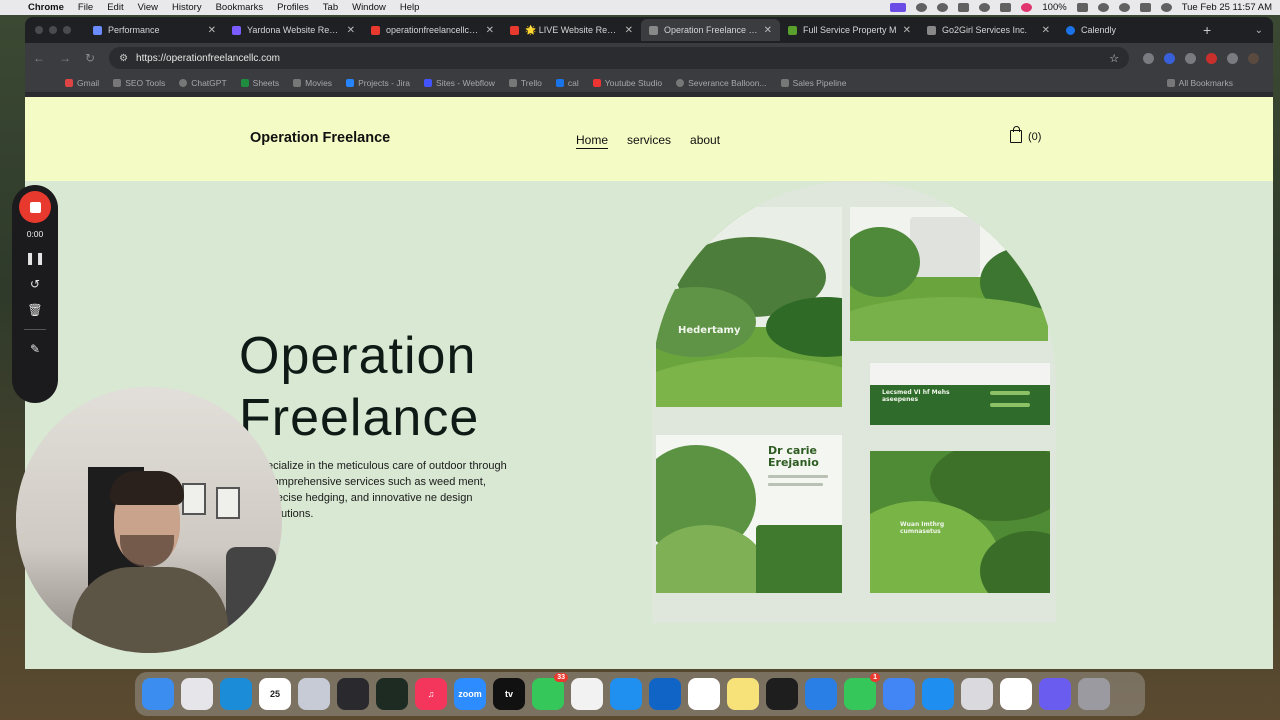 The image size is (1280, 720). What do you see at coordinates (943, 7) in the screenshot?
I see `brightness-icon` at bounding box center [943, 7].